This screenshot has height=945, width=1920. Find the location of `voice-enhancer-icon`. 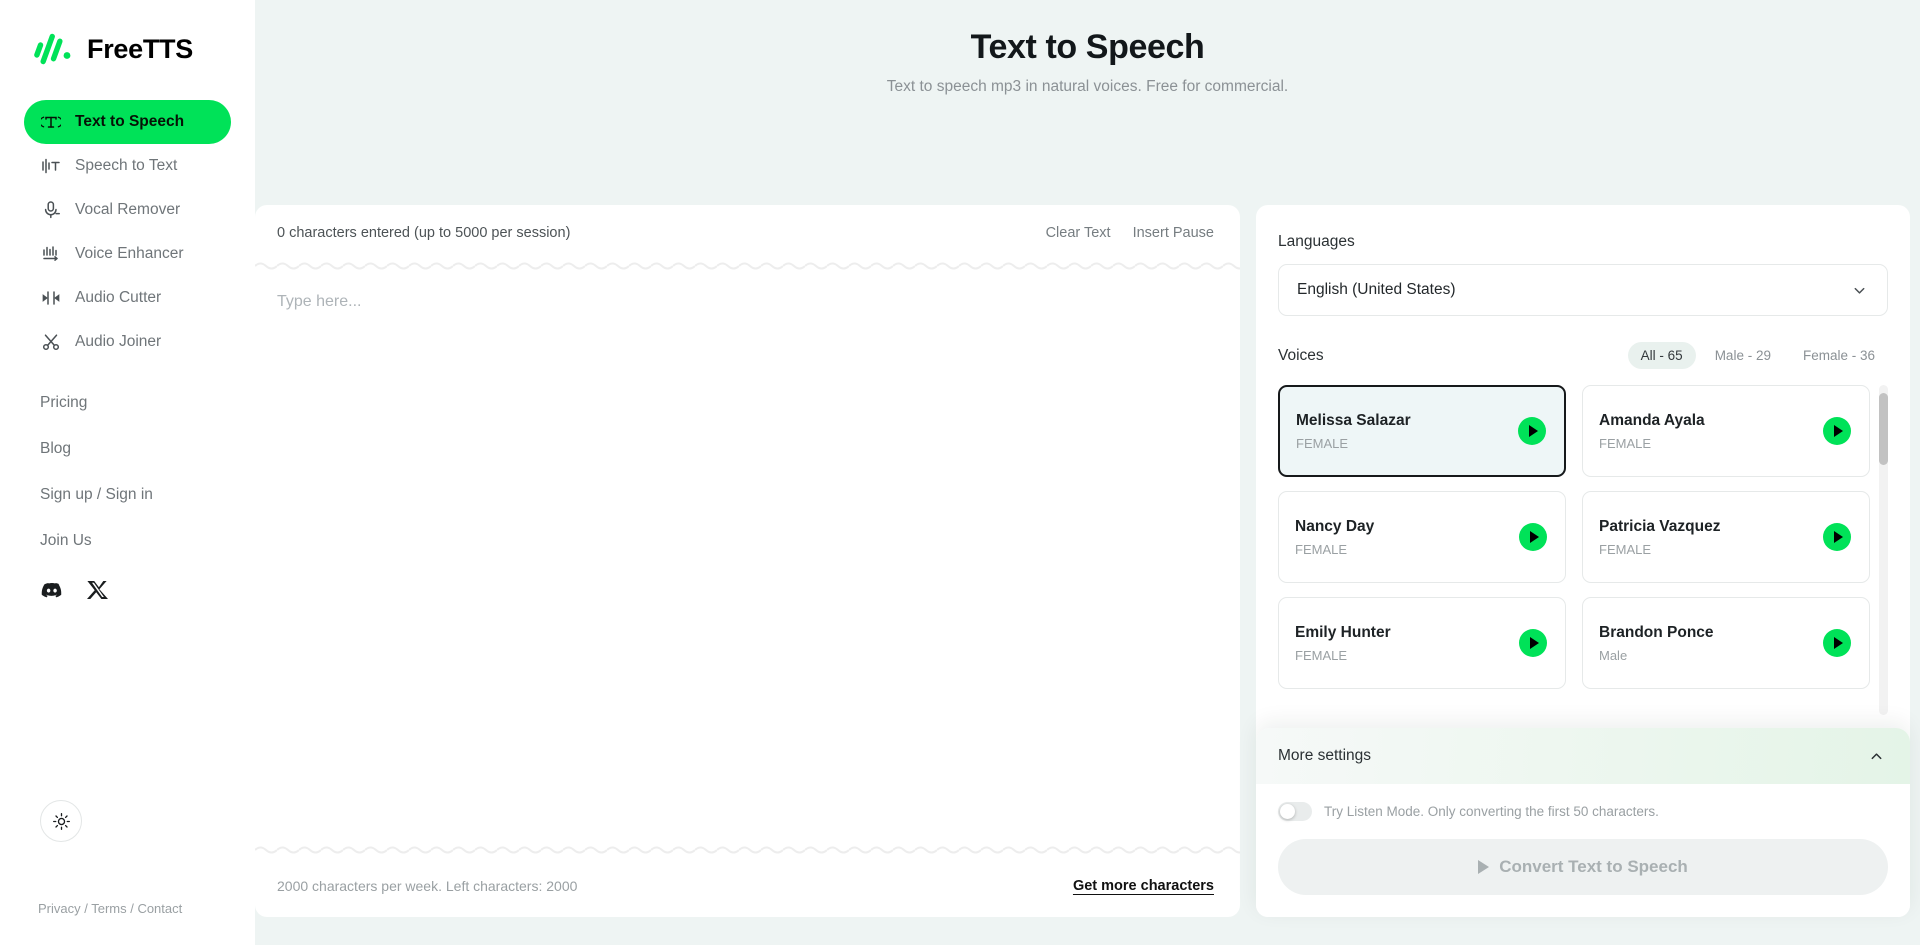

voice-enhancer-icon is located at coordinates (51, 254).